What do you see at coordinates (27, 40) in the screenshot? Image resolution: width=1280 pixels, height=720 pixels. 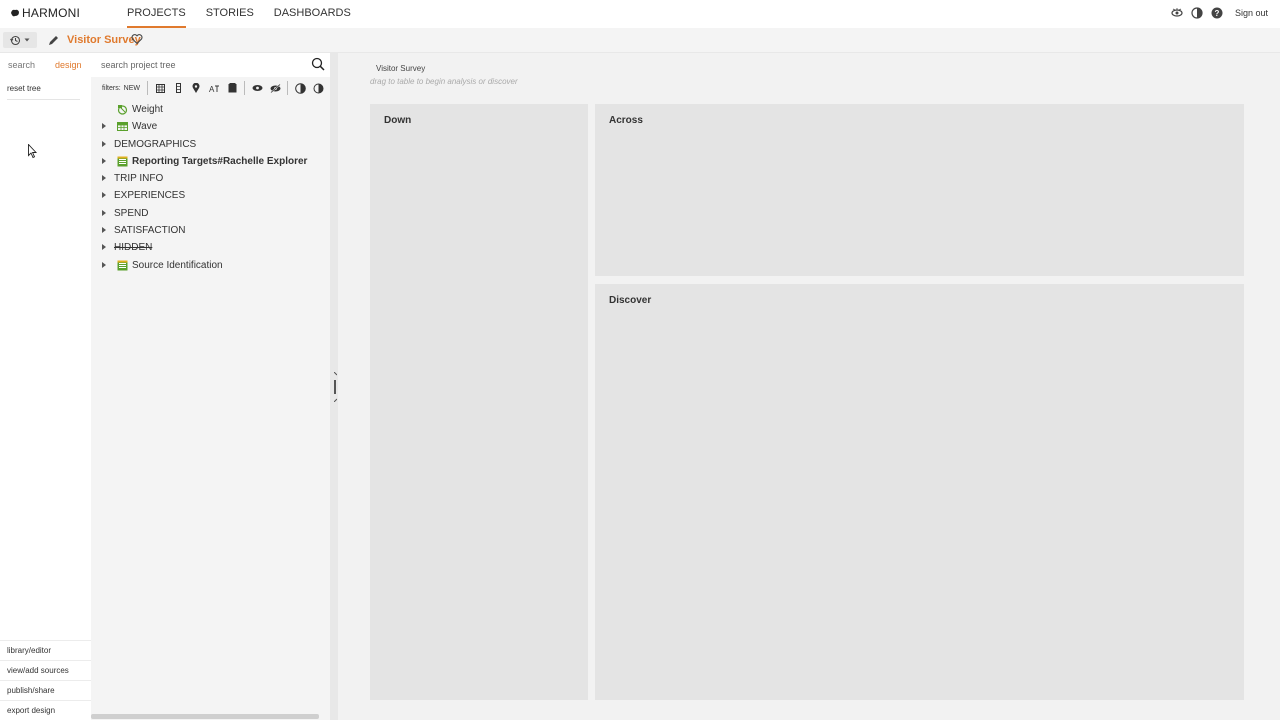 I see `chevron-down-icon` at bounding box center [27, 40].